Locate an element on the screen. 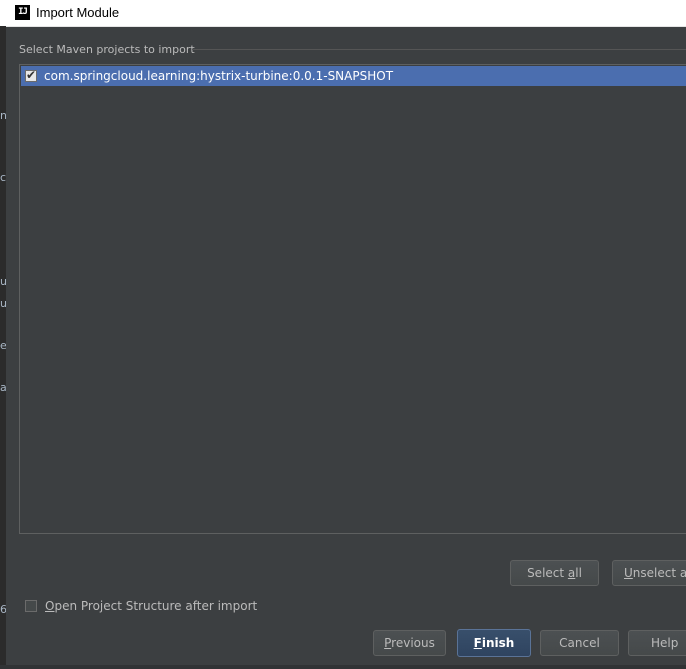 The height and width of the screenshot is (669, 686). unselect-all-mnemonic: U is located at coordinates (628, 573).